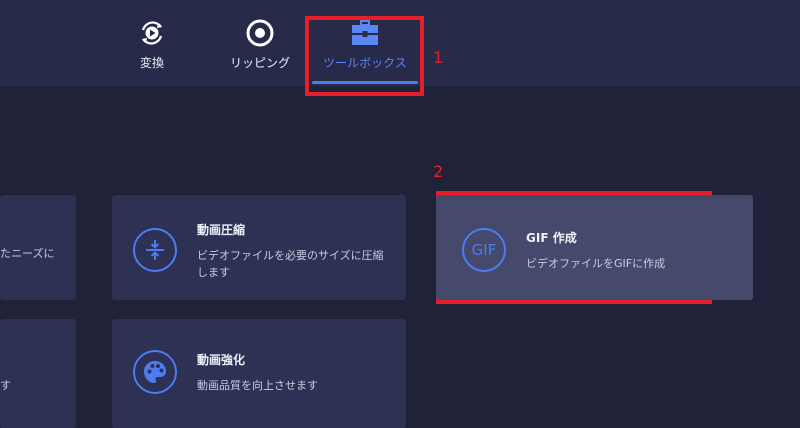 The width and height of the screenshot is (800, 428). What do you see at coordinates (38, 373) in the screenshot?
I see `tool-card-left-bottom: す` at bounding box center [38, 373].